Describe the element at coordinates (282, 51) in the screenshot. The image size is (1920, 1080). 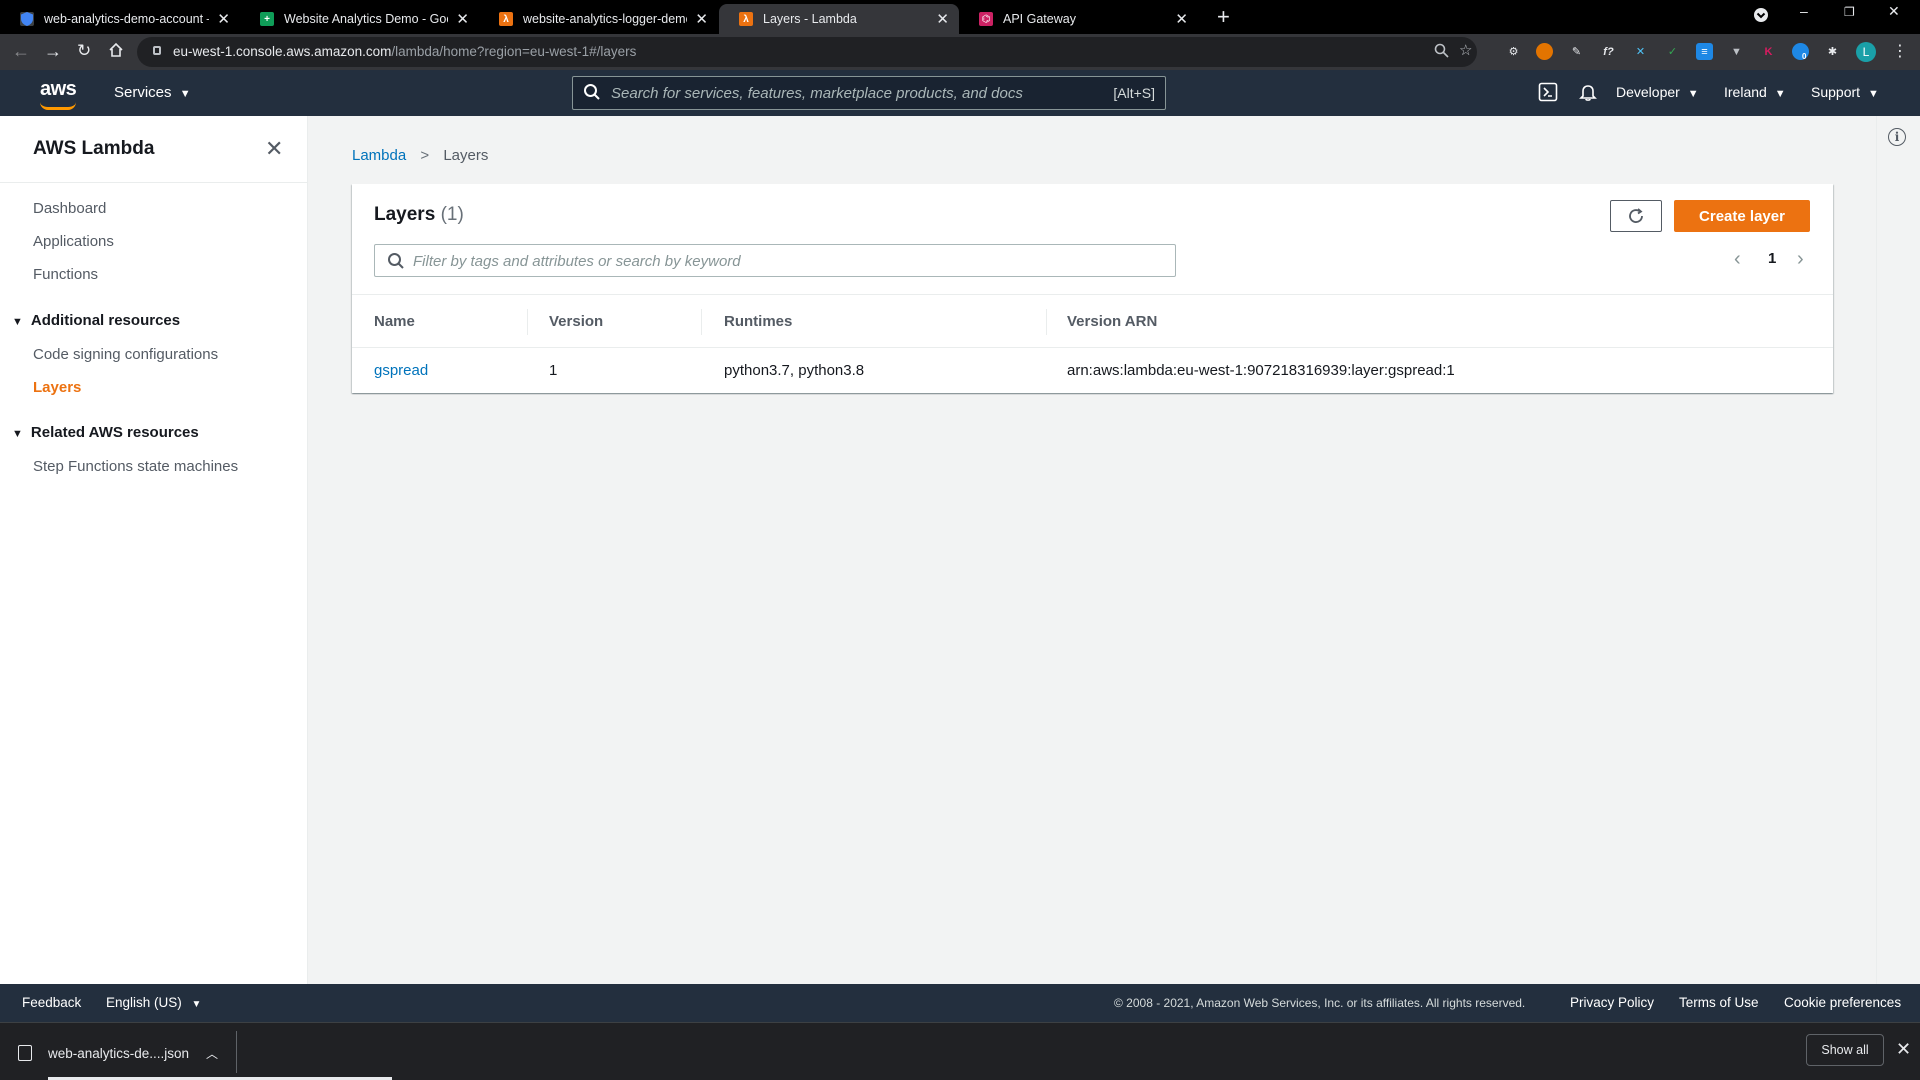
I see `url-host: eu-west-1.console.aws.amazon.com` at that location.